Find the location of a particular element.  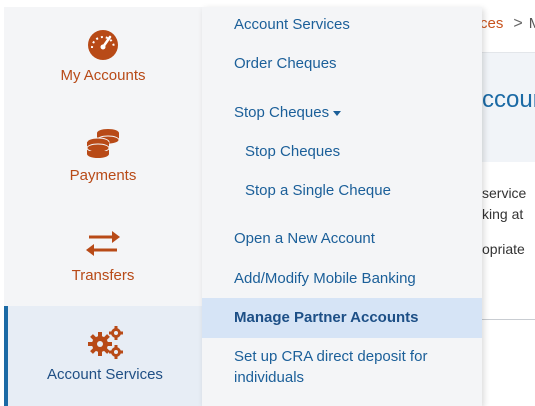

sidebar-item-account-services: Account Services is located at coordinates (103, 356).